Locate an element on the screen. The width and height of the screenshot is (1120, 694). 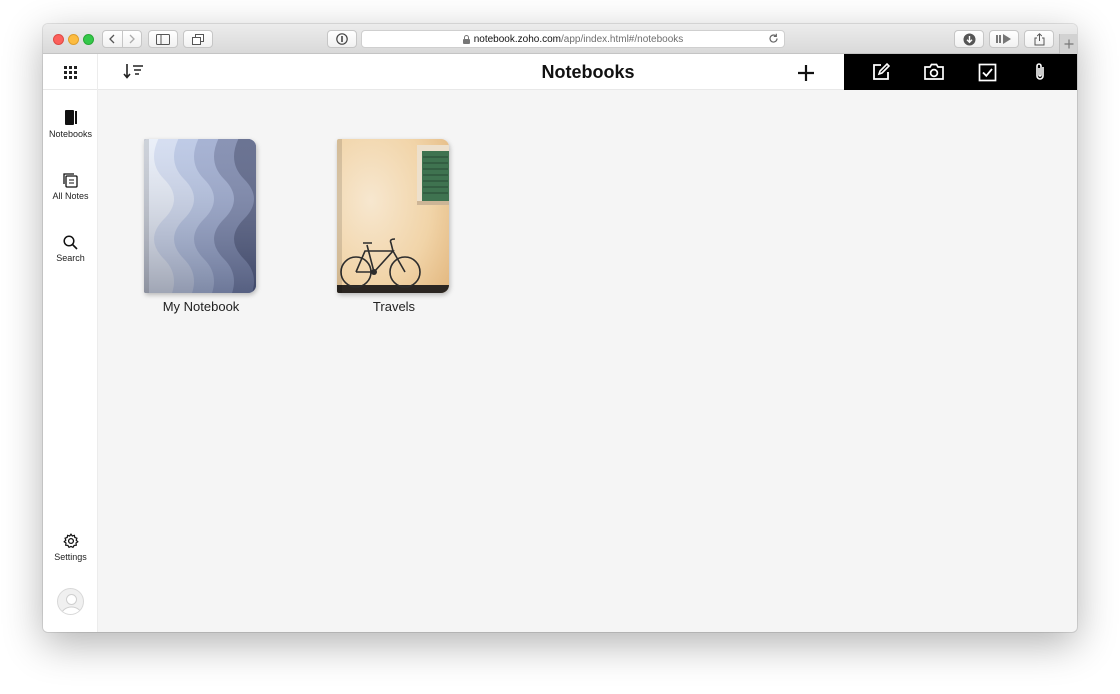
new-file-note-button is located at coordinates (1040, 72).